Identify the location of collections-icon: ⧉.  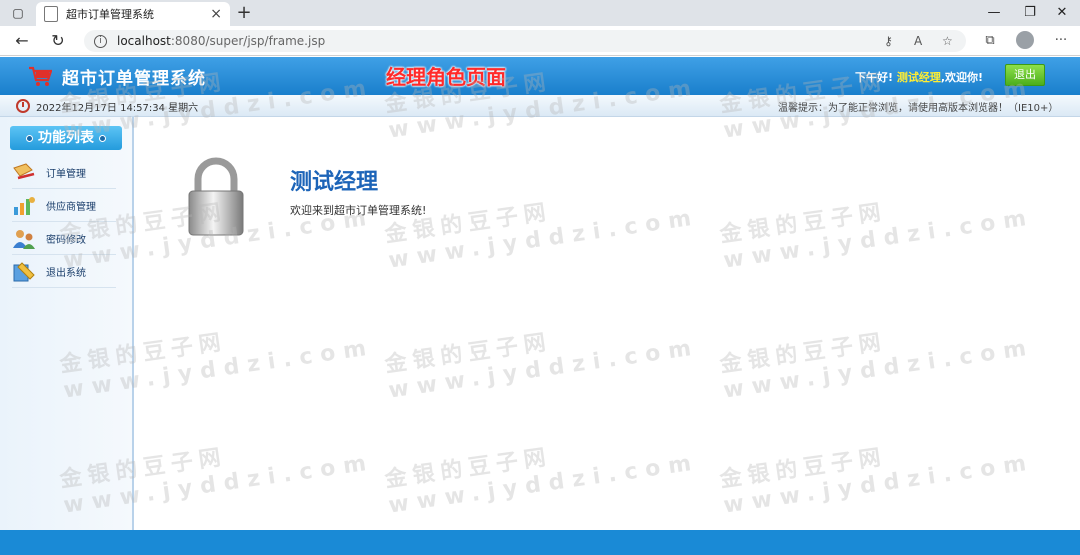
(990, 41).